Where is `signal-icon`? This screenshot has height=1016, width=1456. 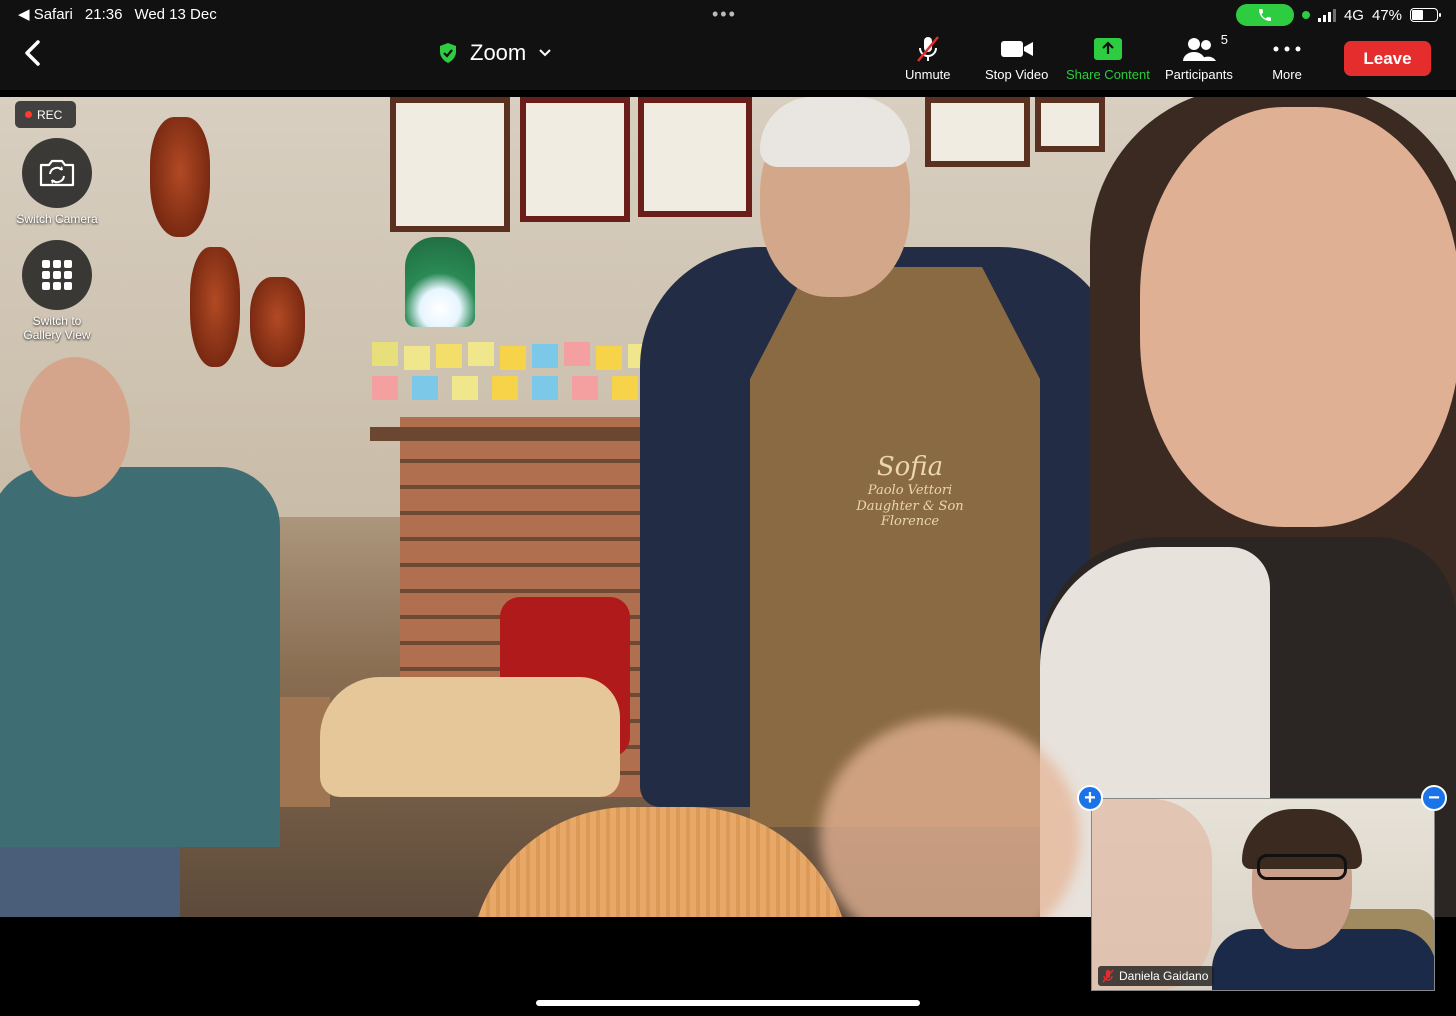
signal-icon is located at coordinates (1326, 15).